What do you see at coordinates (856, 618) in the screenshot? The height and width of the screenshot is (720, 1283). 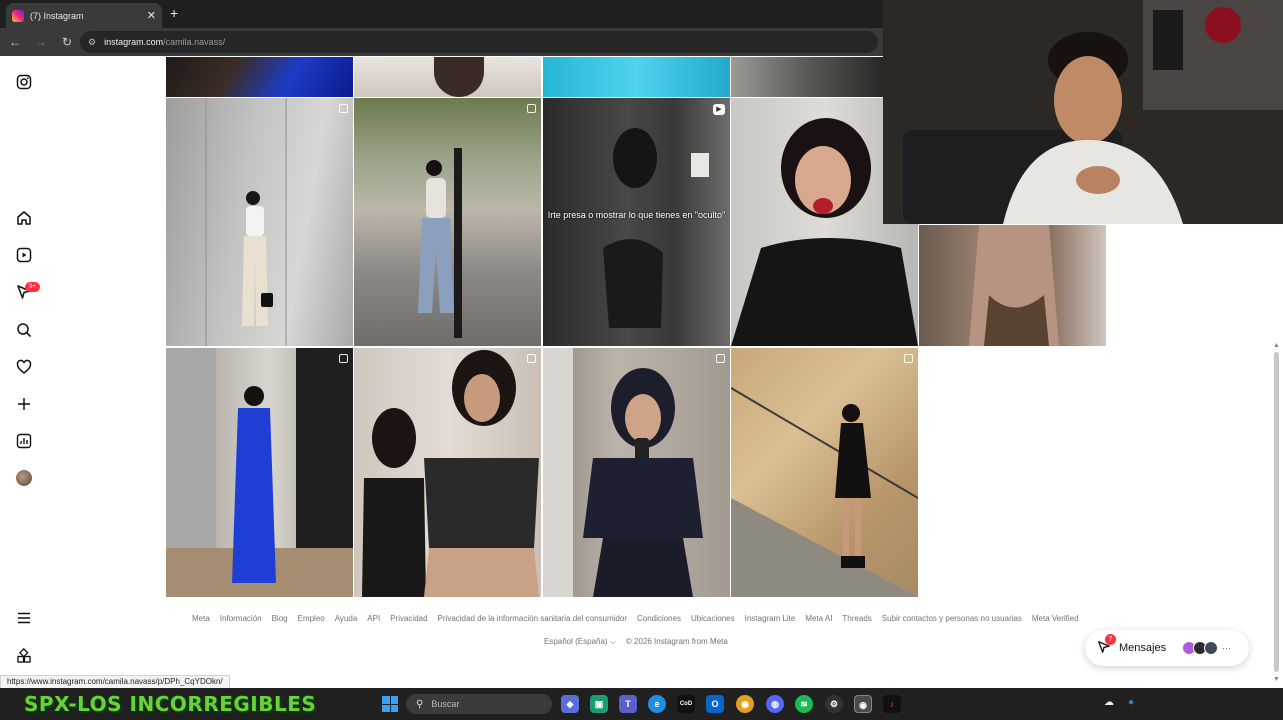 I see `footer-link: Threads` at bounding box center [856, 618].